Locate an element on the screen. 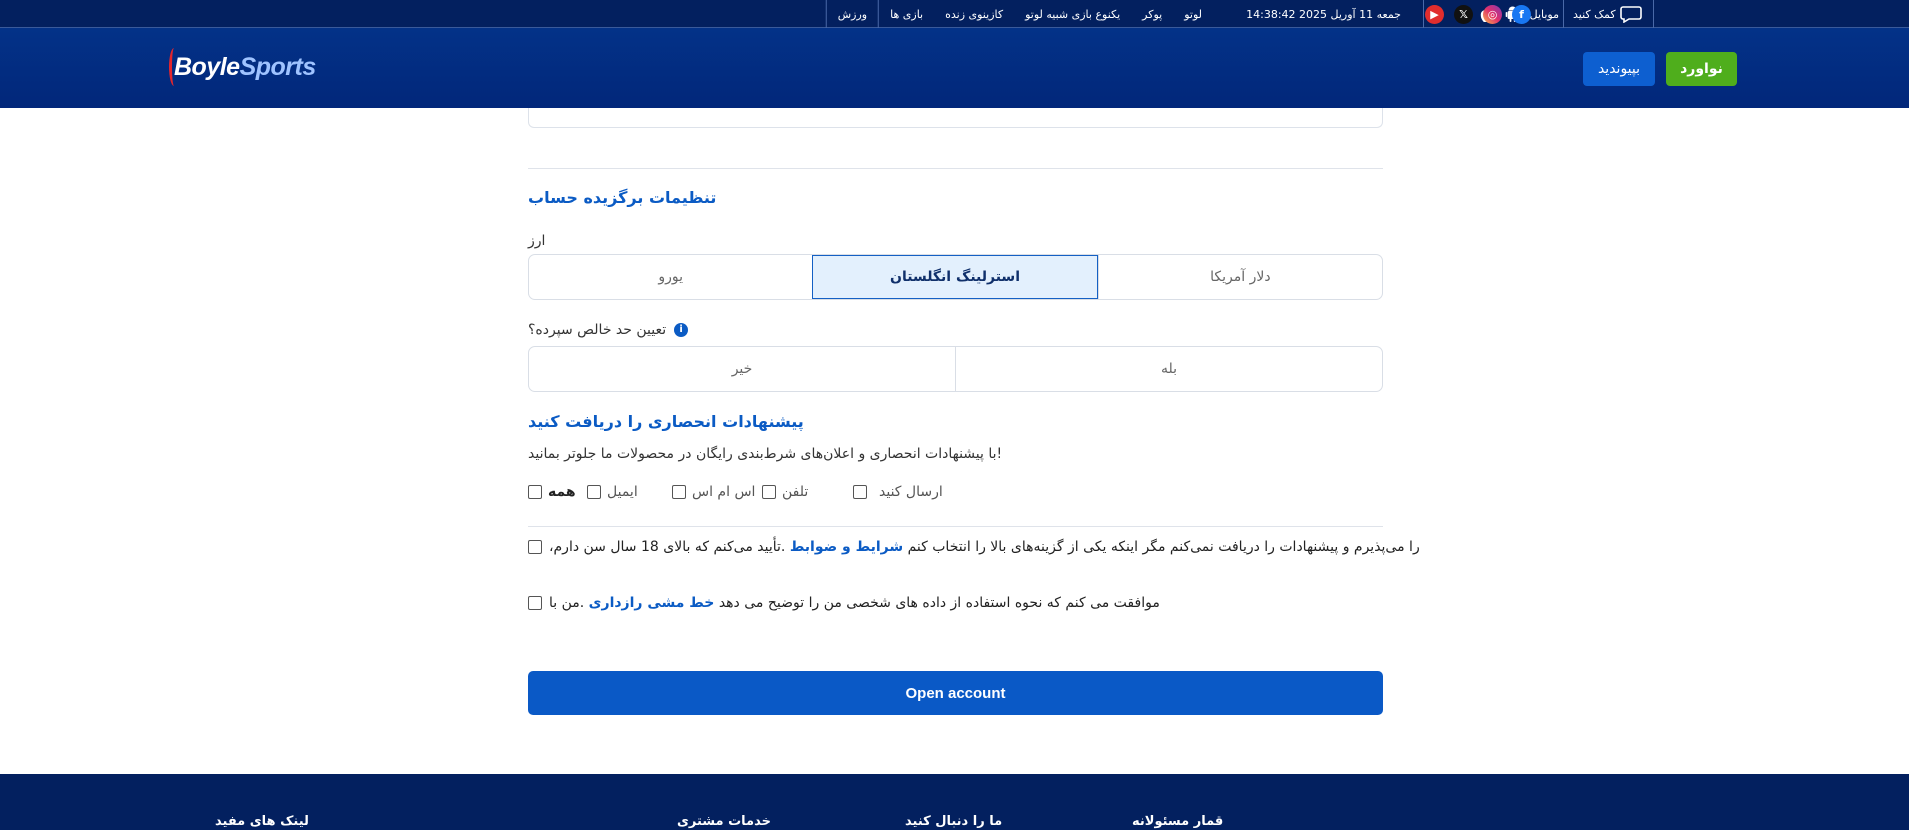 This screenshot has height=830, width=1909. nav-sports: ورزش is located at coordinates (852, 14).